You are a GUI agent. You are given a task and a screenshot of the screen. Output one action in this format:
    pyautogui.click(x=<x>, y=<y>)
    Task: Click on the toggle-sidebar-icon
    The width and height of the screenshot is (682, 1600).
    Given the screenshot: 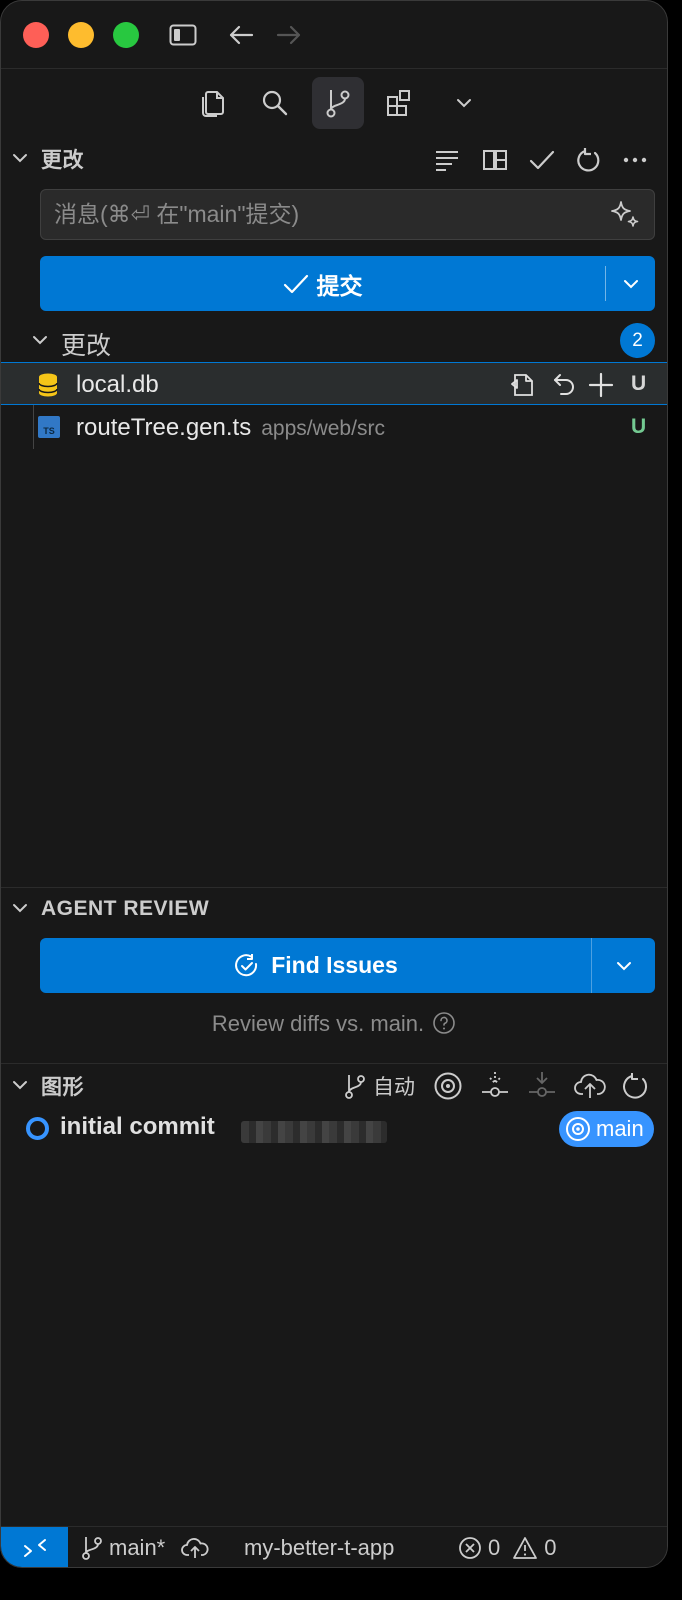 What is the action you would take?
    pyautogui.click(x=183, y=35)
    